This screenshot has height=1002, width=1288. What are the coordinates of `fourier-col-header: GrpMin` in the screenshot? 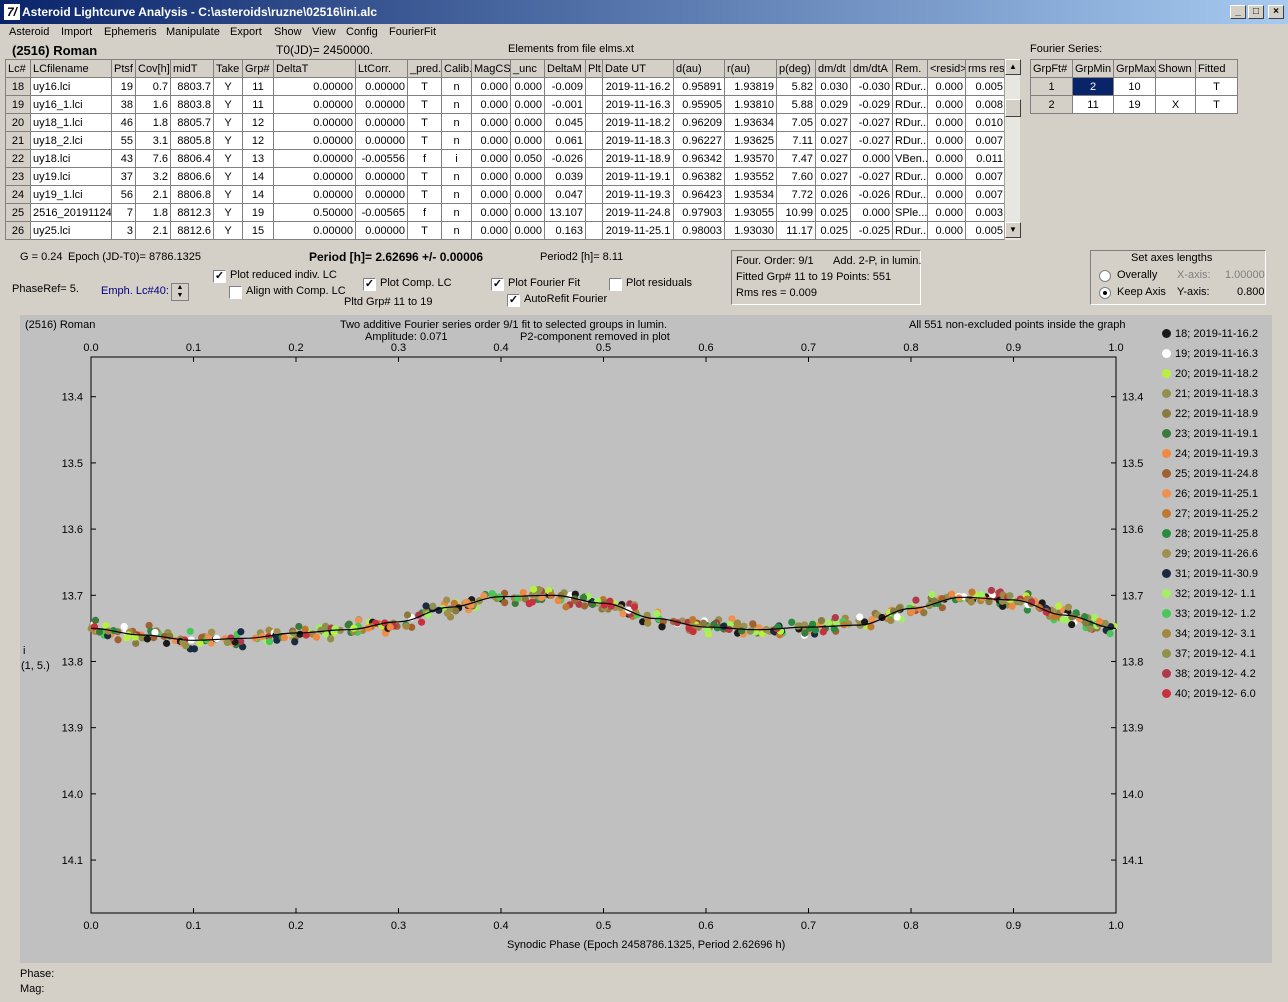 It's located at (1093, 68).